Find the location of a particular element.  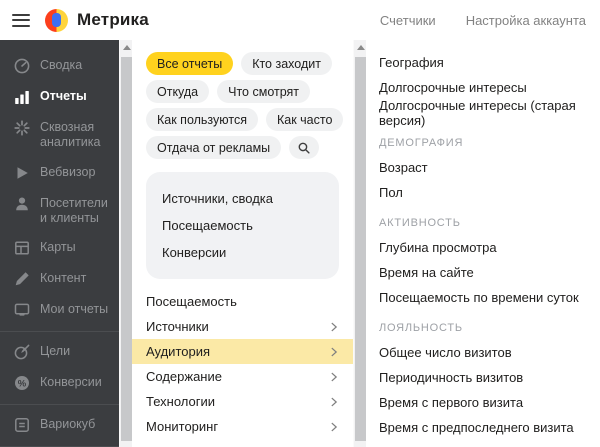

menu-item-label: Мониторинг is located at coordinates (182, 426).